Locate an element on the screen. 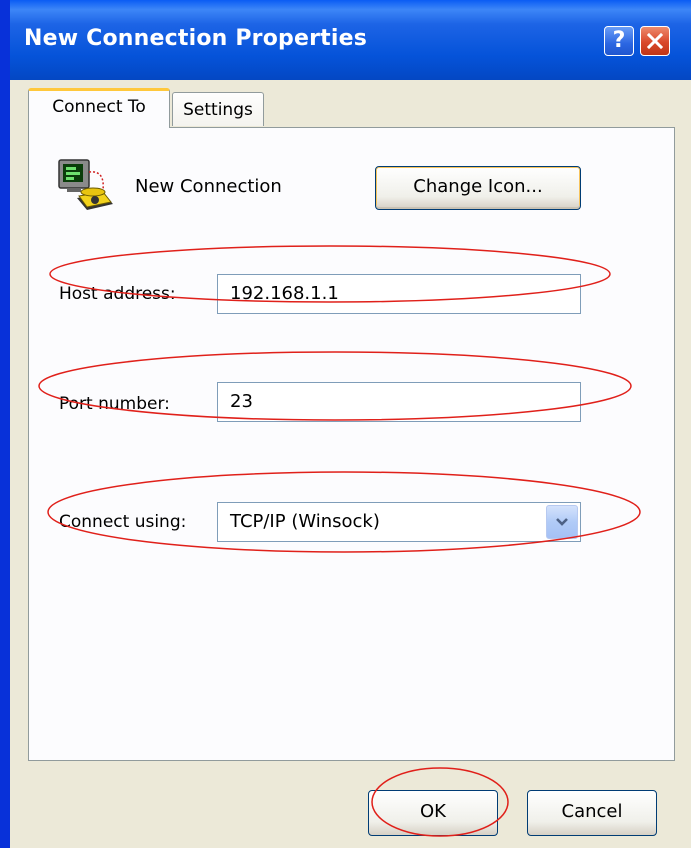  title-bar: New Connection Properties ? is located at coordinates (350, 40).